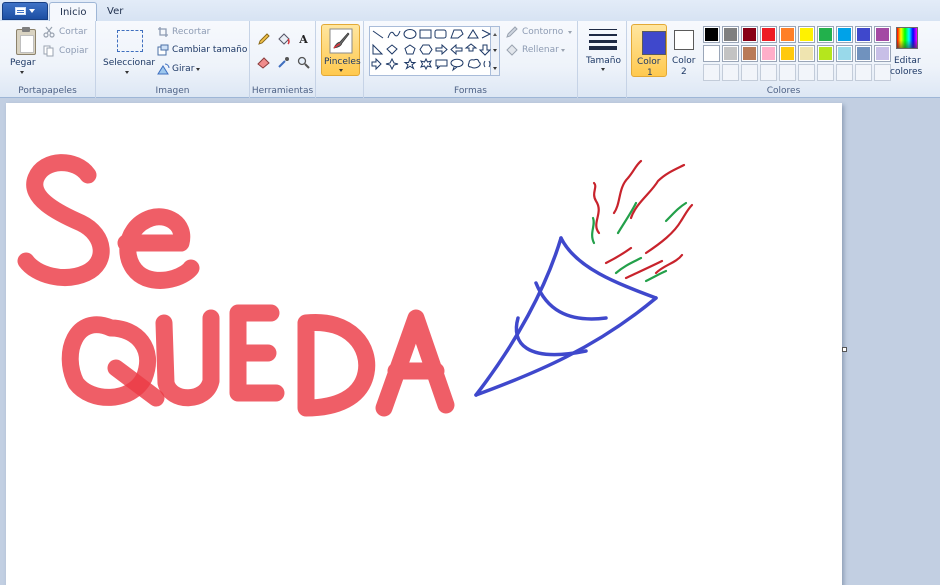  Describe the element at coordinates (129, 63) in the screenshot. I see `select-label: Seleccionar` at that location.